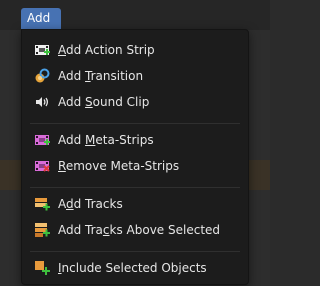 The height and width of the screenshot is (286, 320). I want to click on track-add-above-icon, so click(42, 230).